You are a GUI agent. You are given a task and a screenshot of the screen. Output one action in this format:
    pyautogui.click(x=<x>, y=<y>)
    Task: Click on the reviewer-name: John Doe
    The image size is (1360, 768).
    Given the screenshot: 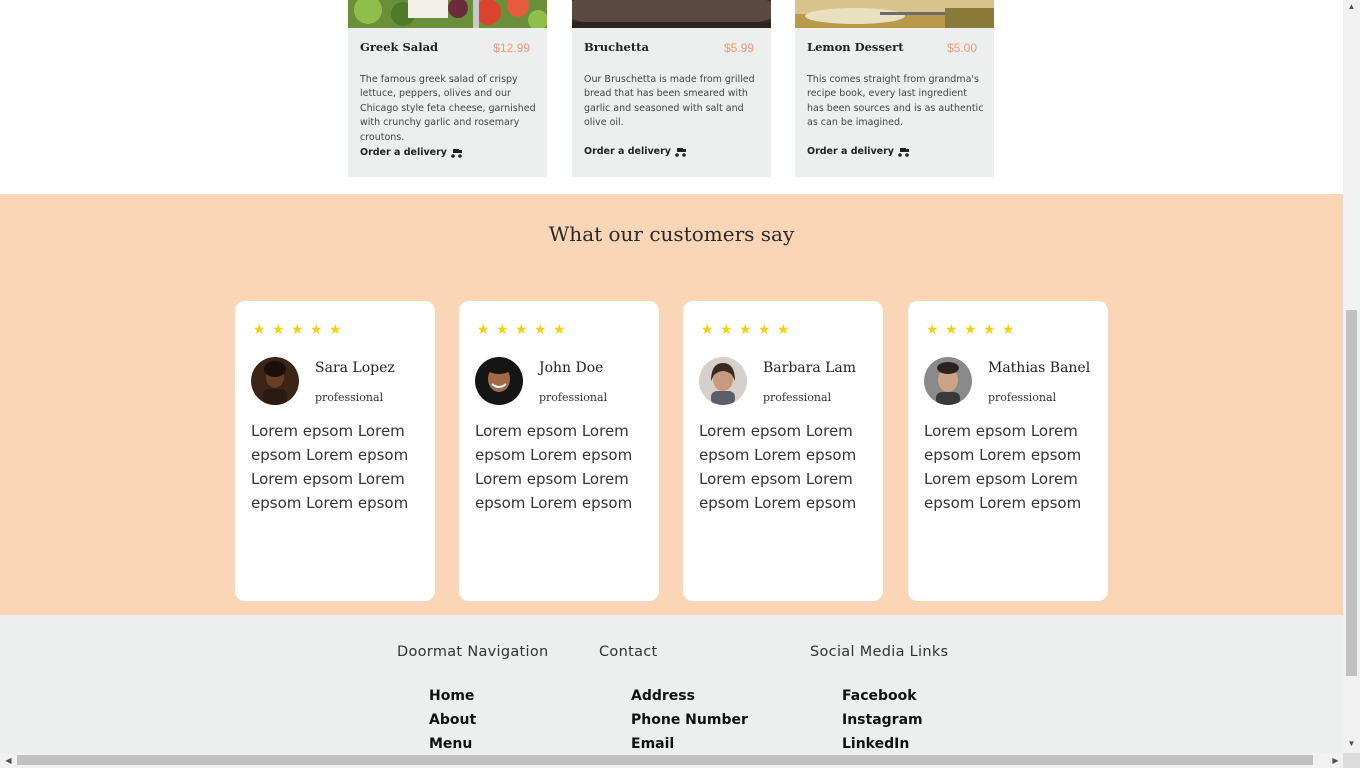 What is the action you would take?
    pyautogui.click(x=571, y=368)
    